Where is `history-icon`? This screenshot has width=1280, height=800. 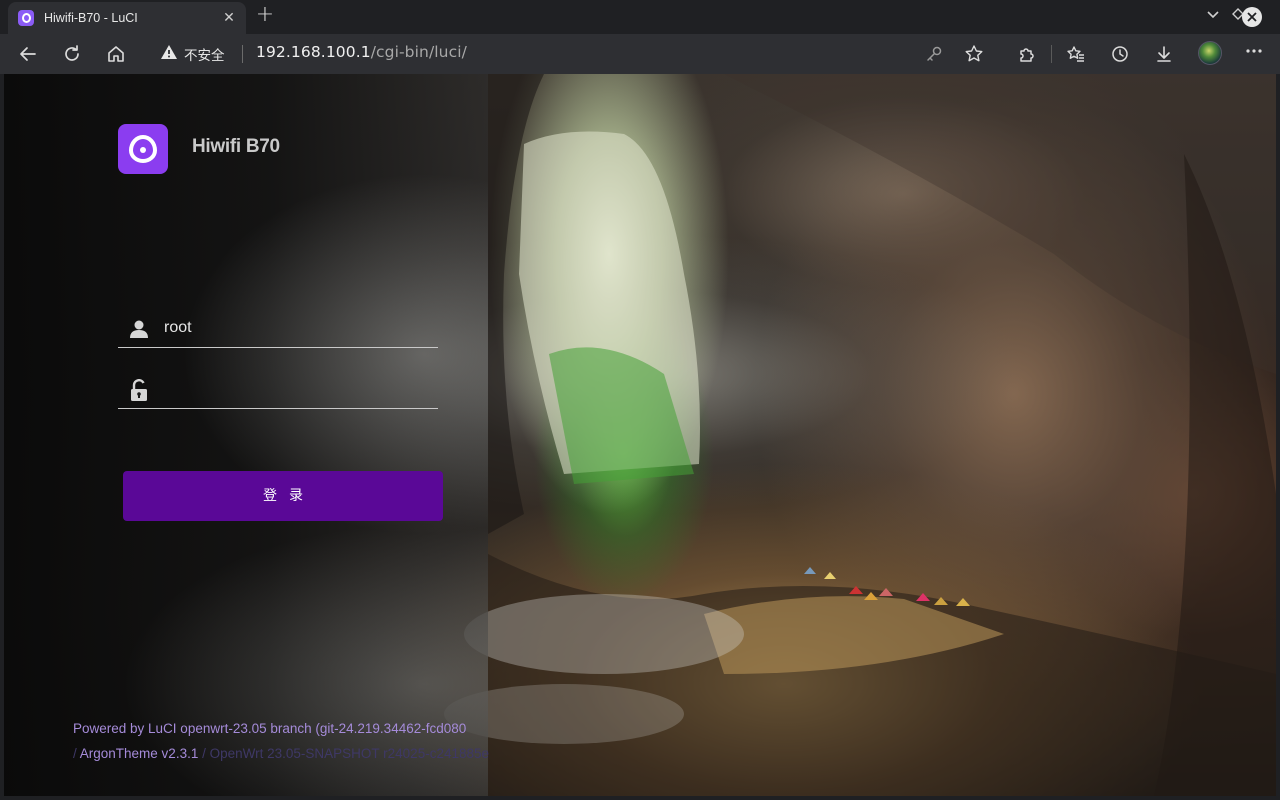
history-icon is located at coordinates (1120, 54).